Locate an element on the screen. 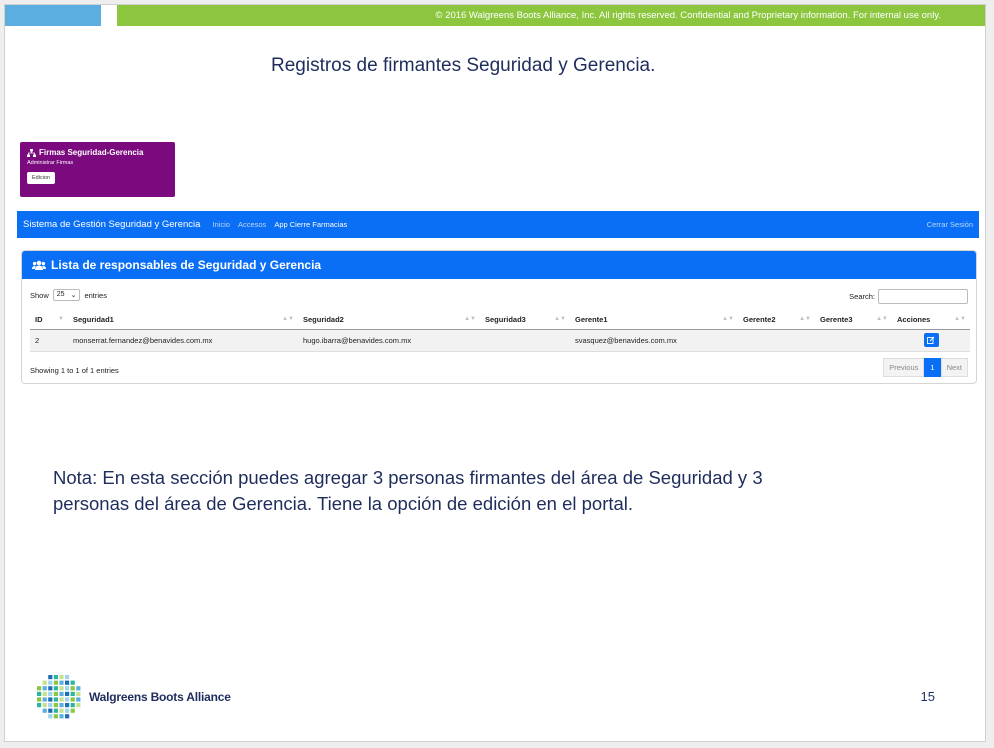  cell-seguridad2: hugo.ibarra@benavides.com.mx is located at coordinates (389, 340).